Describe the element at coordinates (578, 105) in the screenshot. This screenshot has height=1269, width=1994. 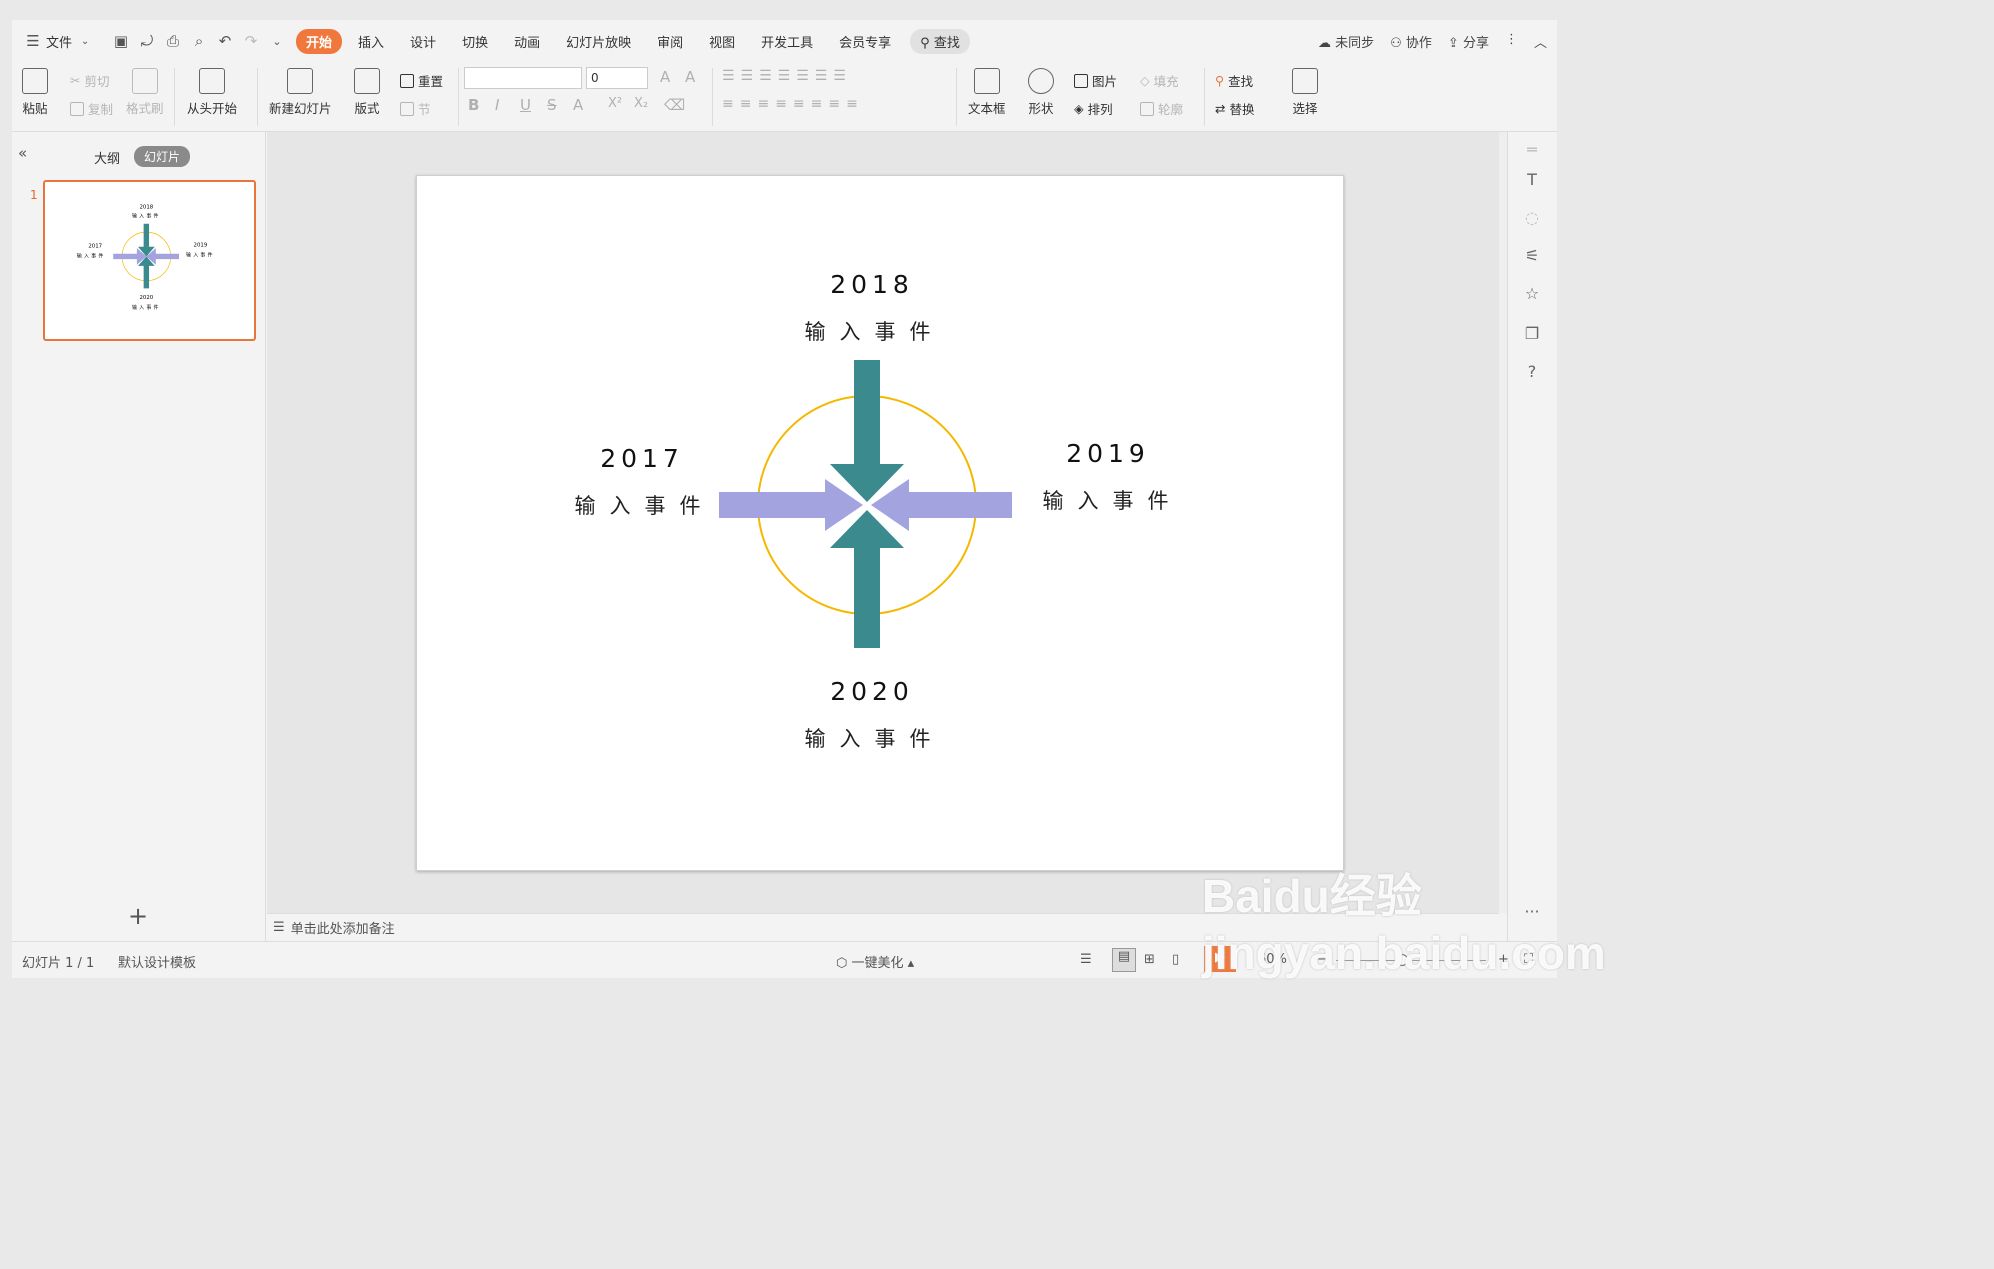
I see `font-color-icon: A` at that location.